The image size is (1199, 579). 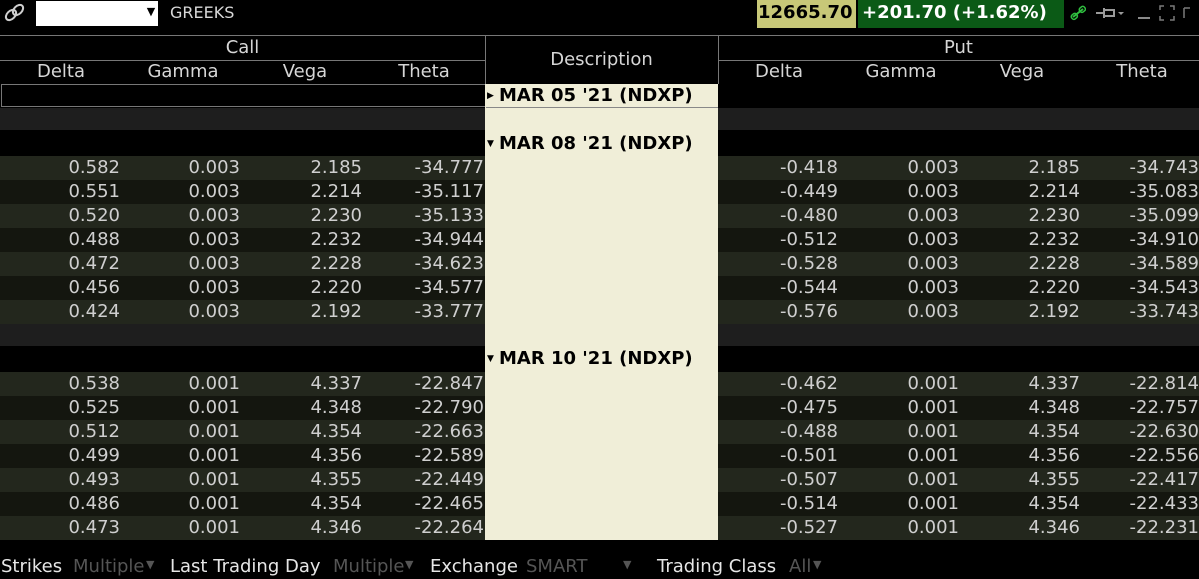 What do you see at coordinates (449, 527) in the screenshot?
I see `call-theta-cell: -22.264` at bounding box center [449, 527].